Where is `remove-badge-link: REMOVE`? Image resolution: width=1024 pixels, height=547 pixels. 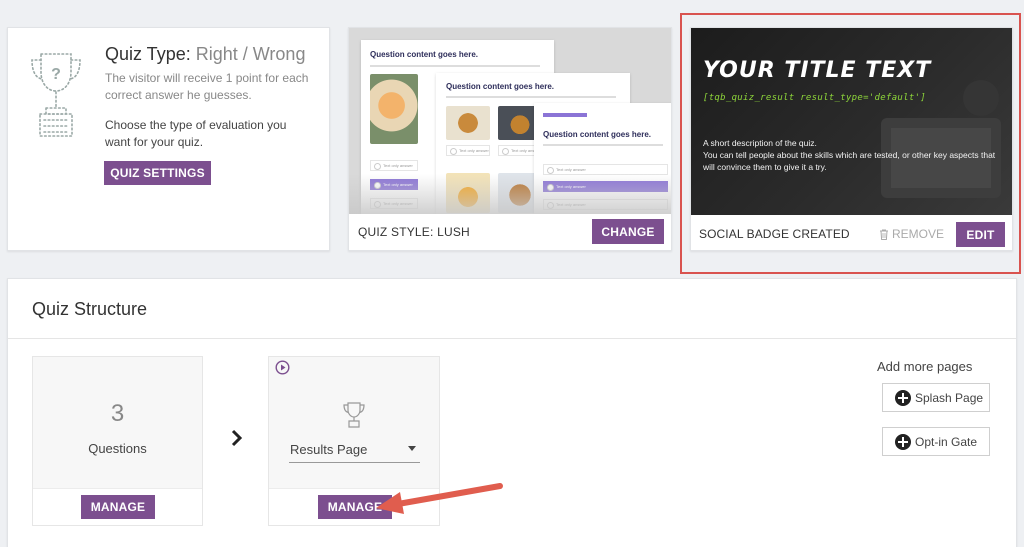
remove-badge-link: REMOVE is located at coordinates (911, 234).